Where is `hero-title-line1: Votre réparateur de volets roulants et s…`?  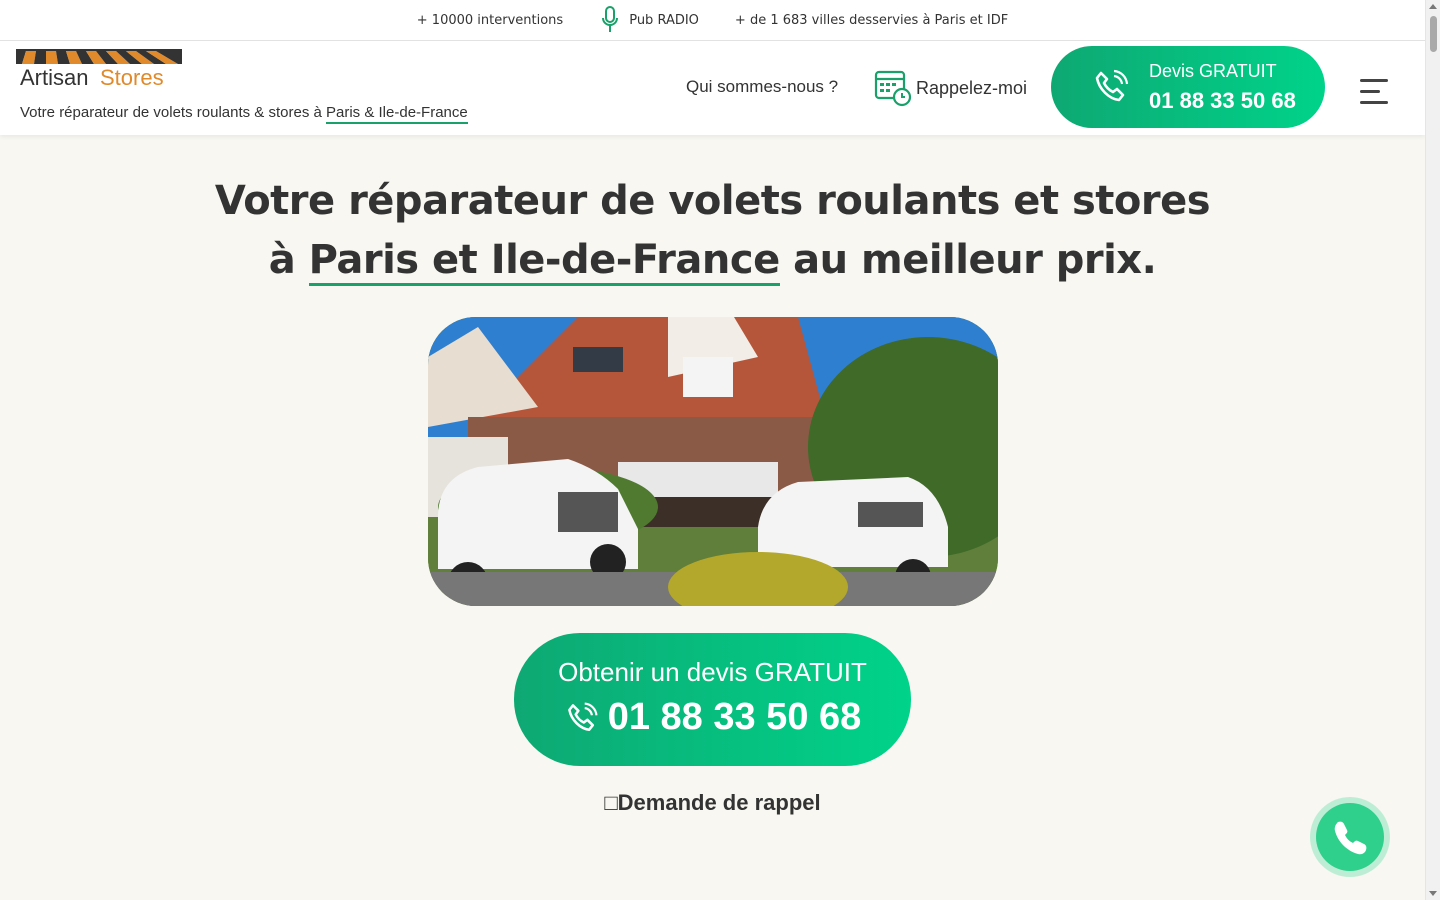 hero-title-line1: Votre réparateur de volets roulants et s… is located at coordinates (712, 201).